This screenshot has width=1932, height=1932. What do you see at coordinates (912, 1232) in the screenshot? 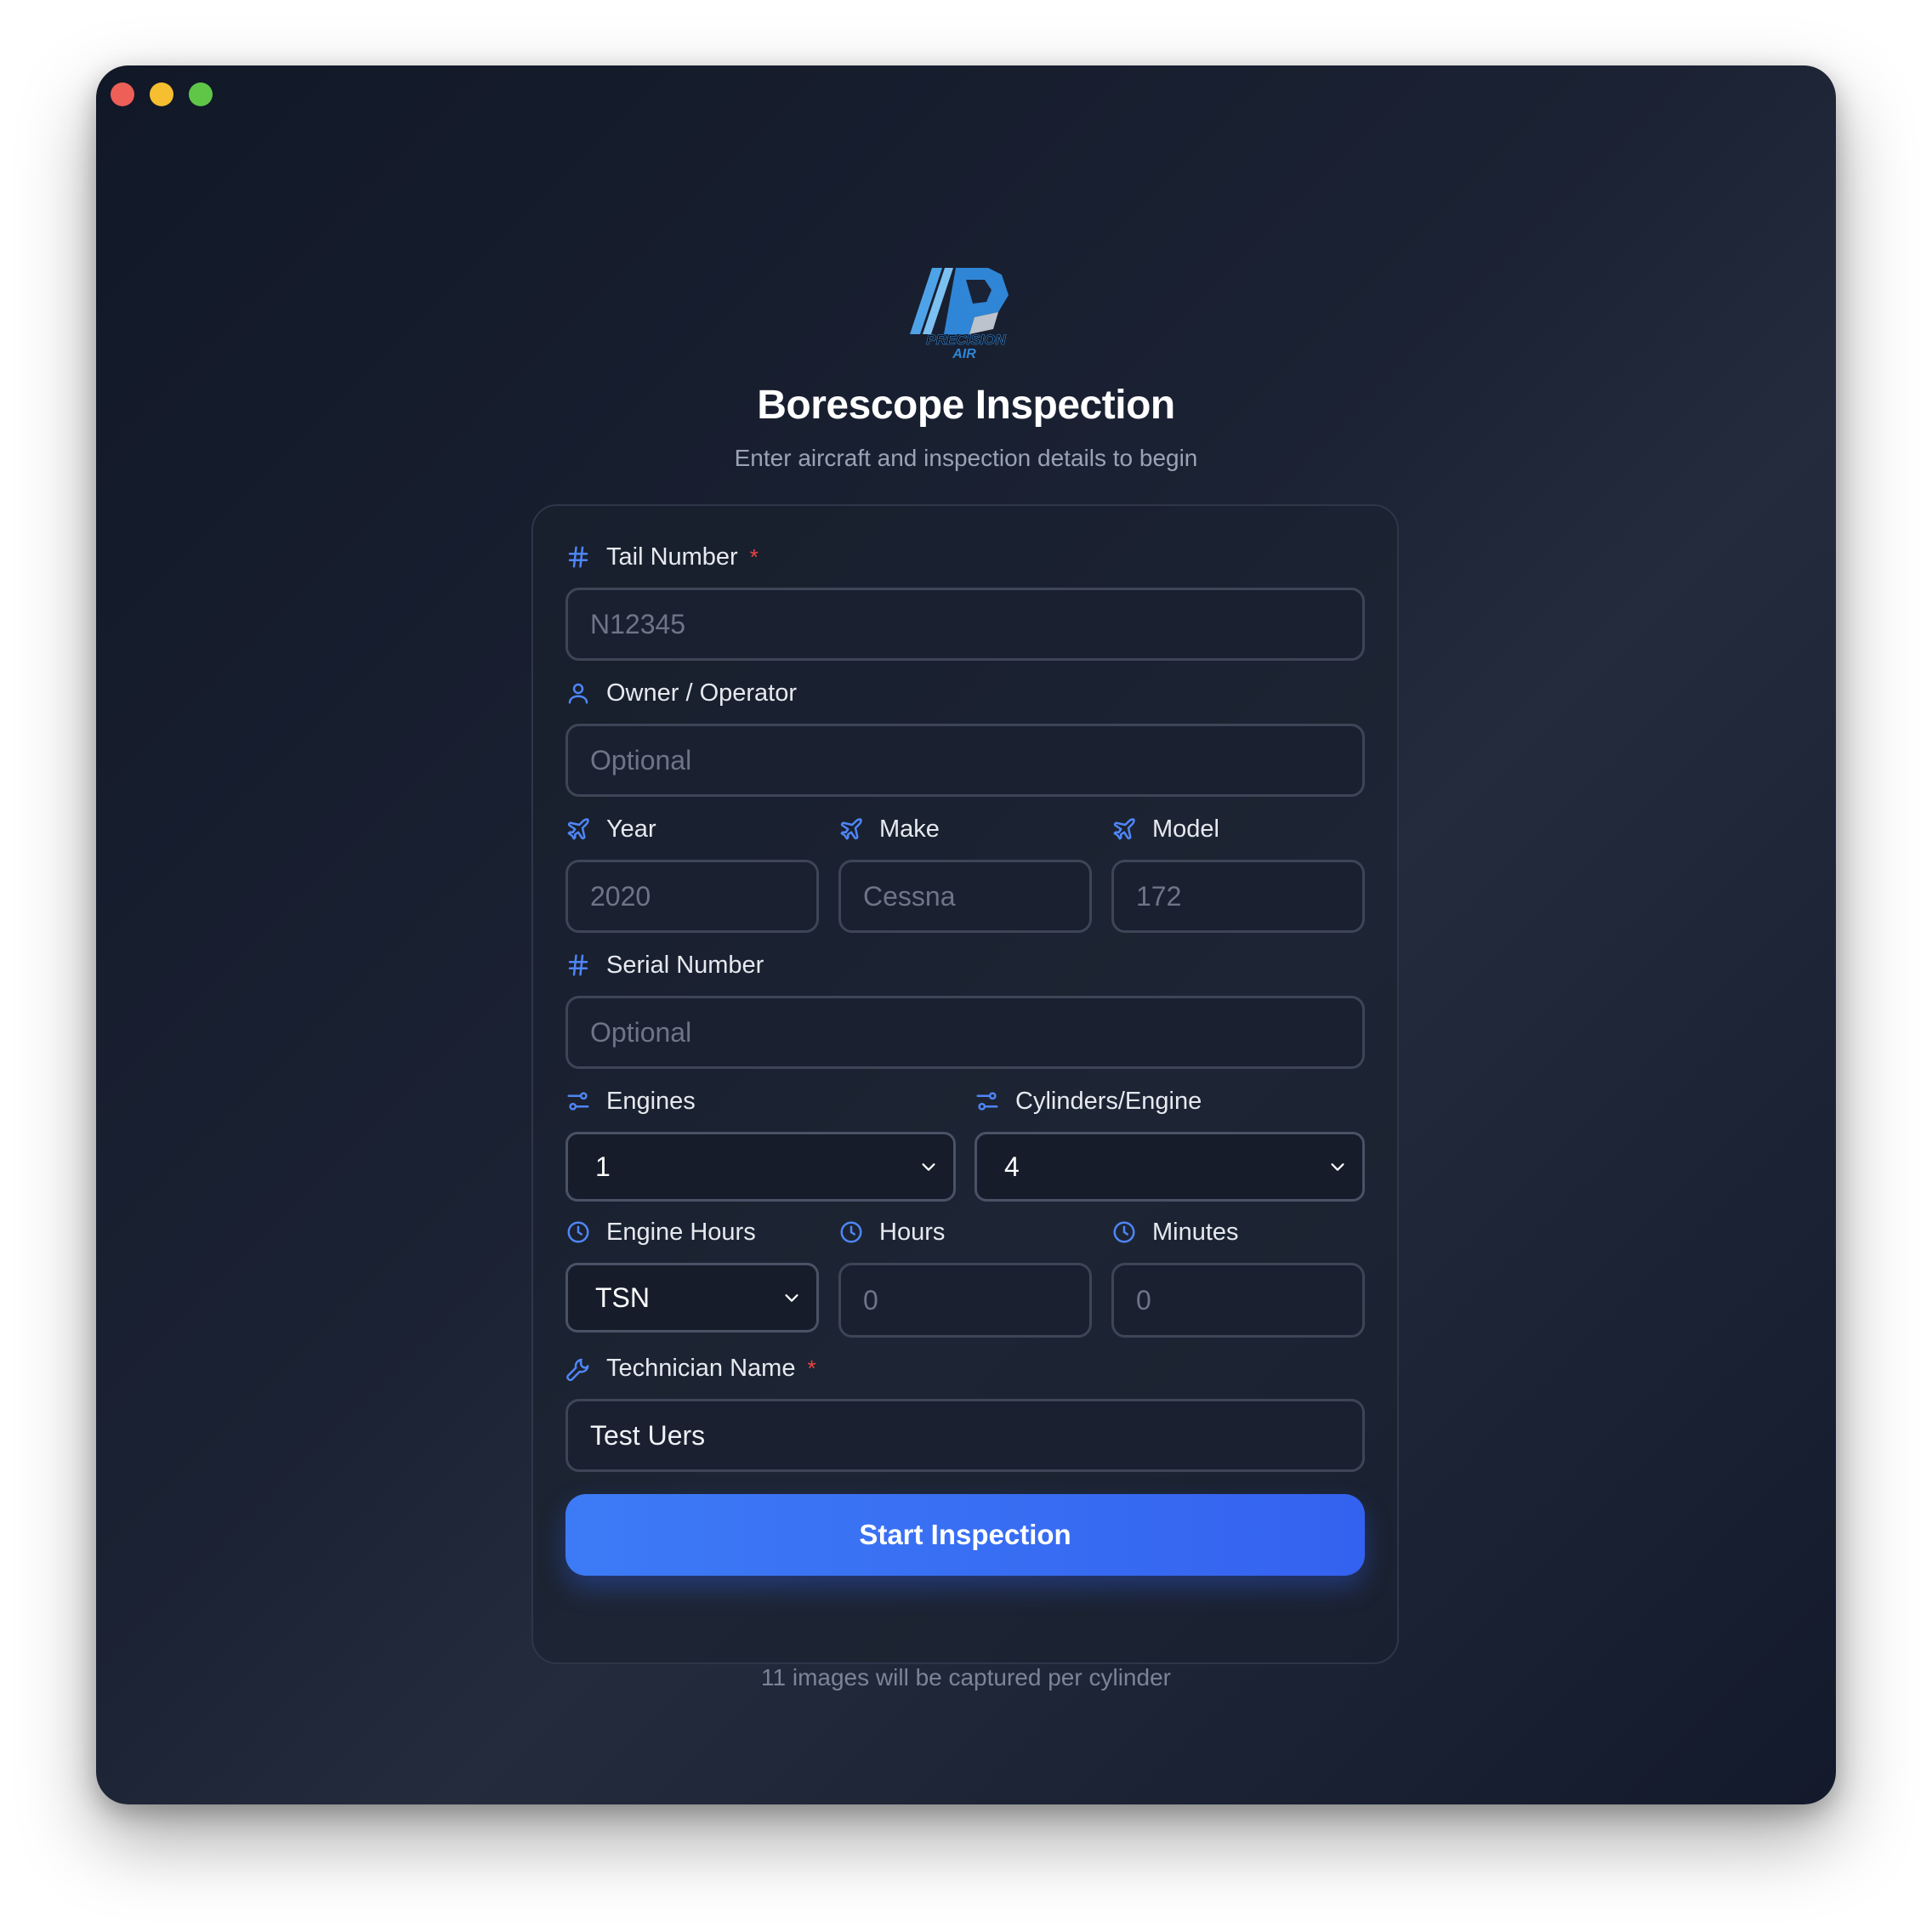
I see `hours-label: Hours` at bounding box center [912, 1232].